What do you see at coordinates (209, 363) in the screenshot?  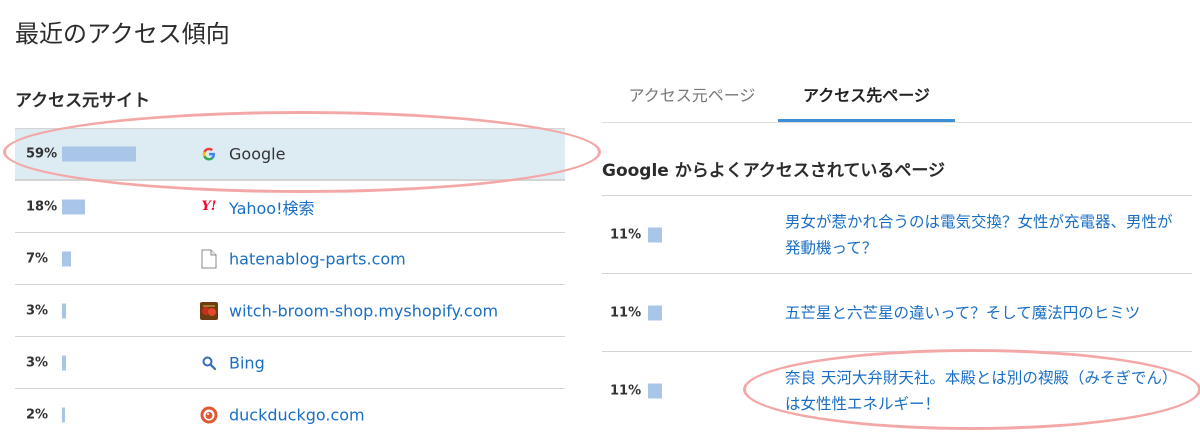 I see `search-icon` at bounding box center [209, 363].